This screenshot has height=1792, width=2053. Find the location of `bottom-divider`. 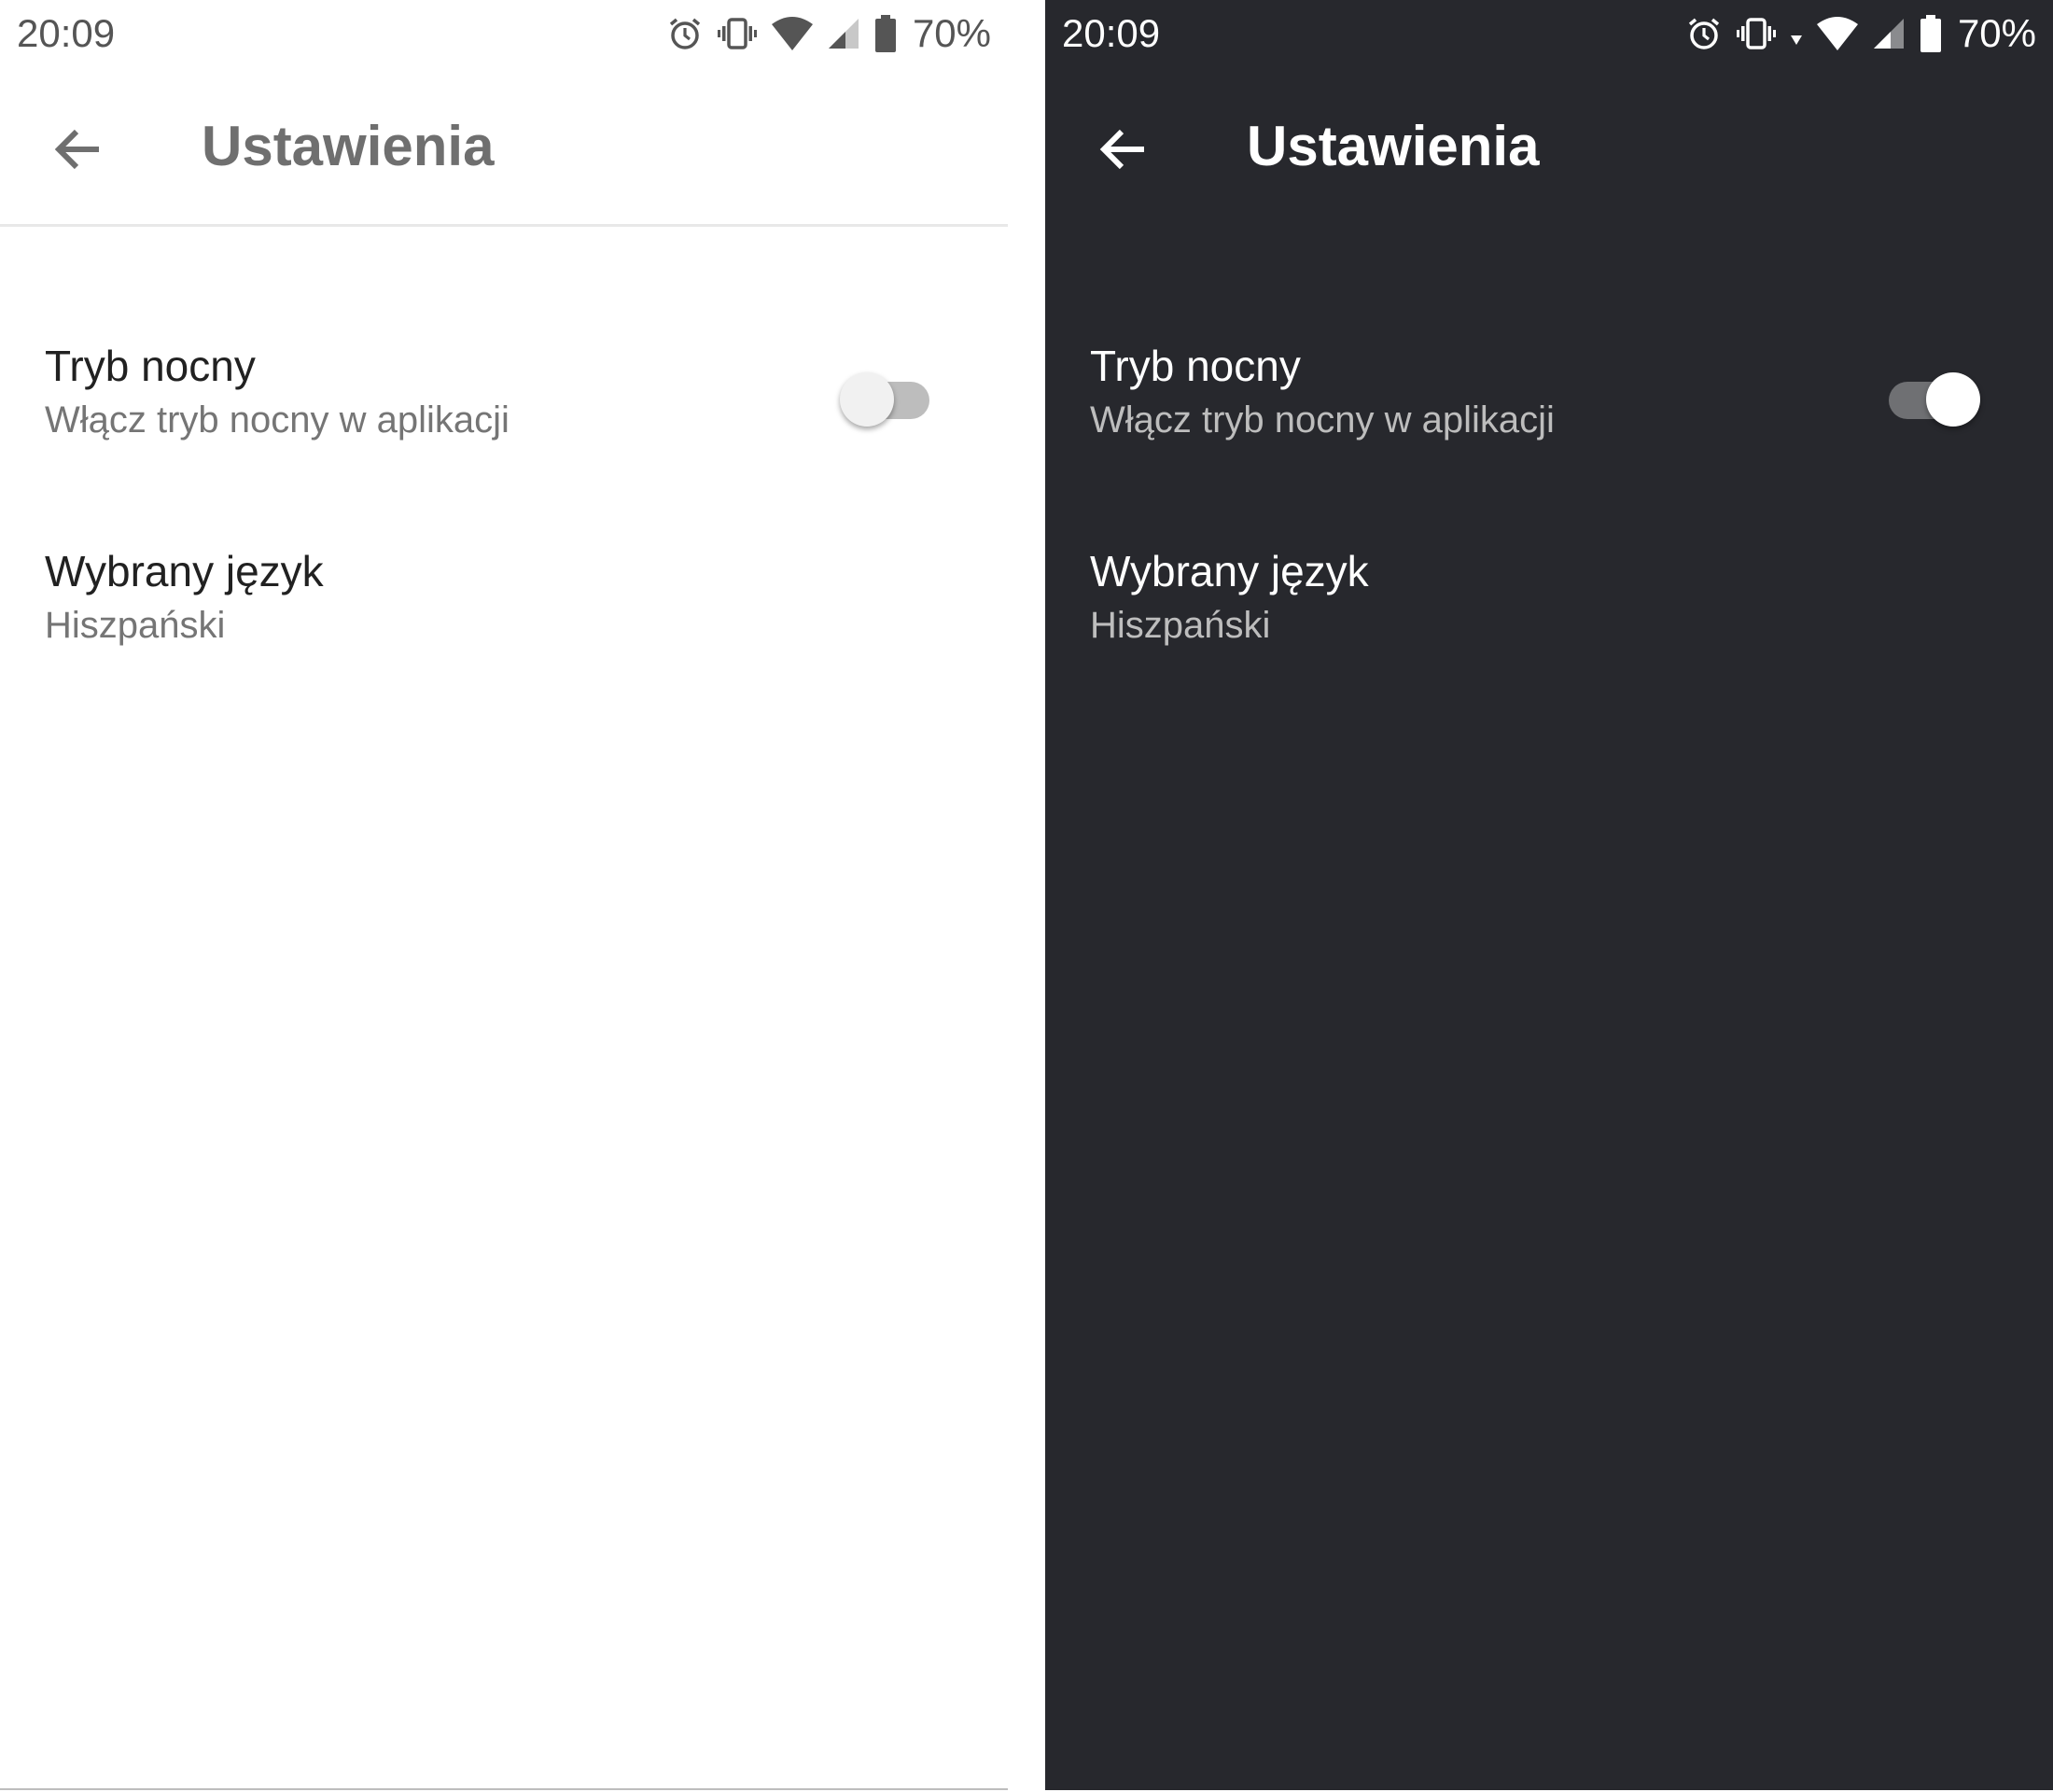

bottom-divider is located at coordinates (504, 1789).